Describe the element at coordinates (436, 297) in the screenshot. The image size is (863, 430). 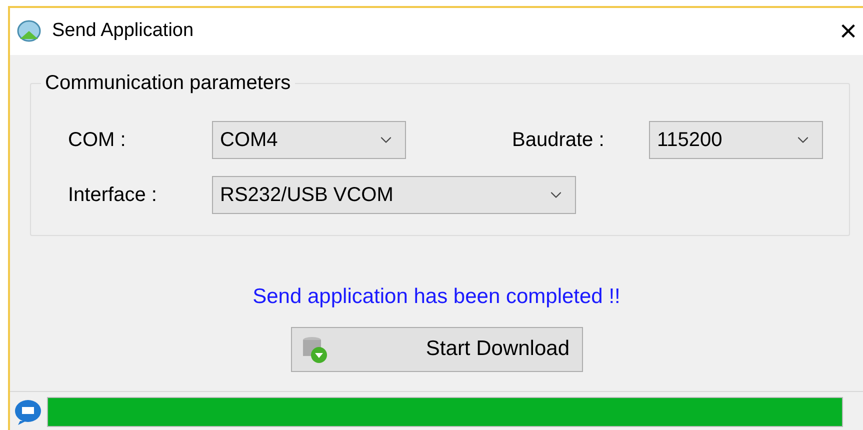
I see `status-message: Send application has been completed !!` at that location.